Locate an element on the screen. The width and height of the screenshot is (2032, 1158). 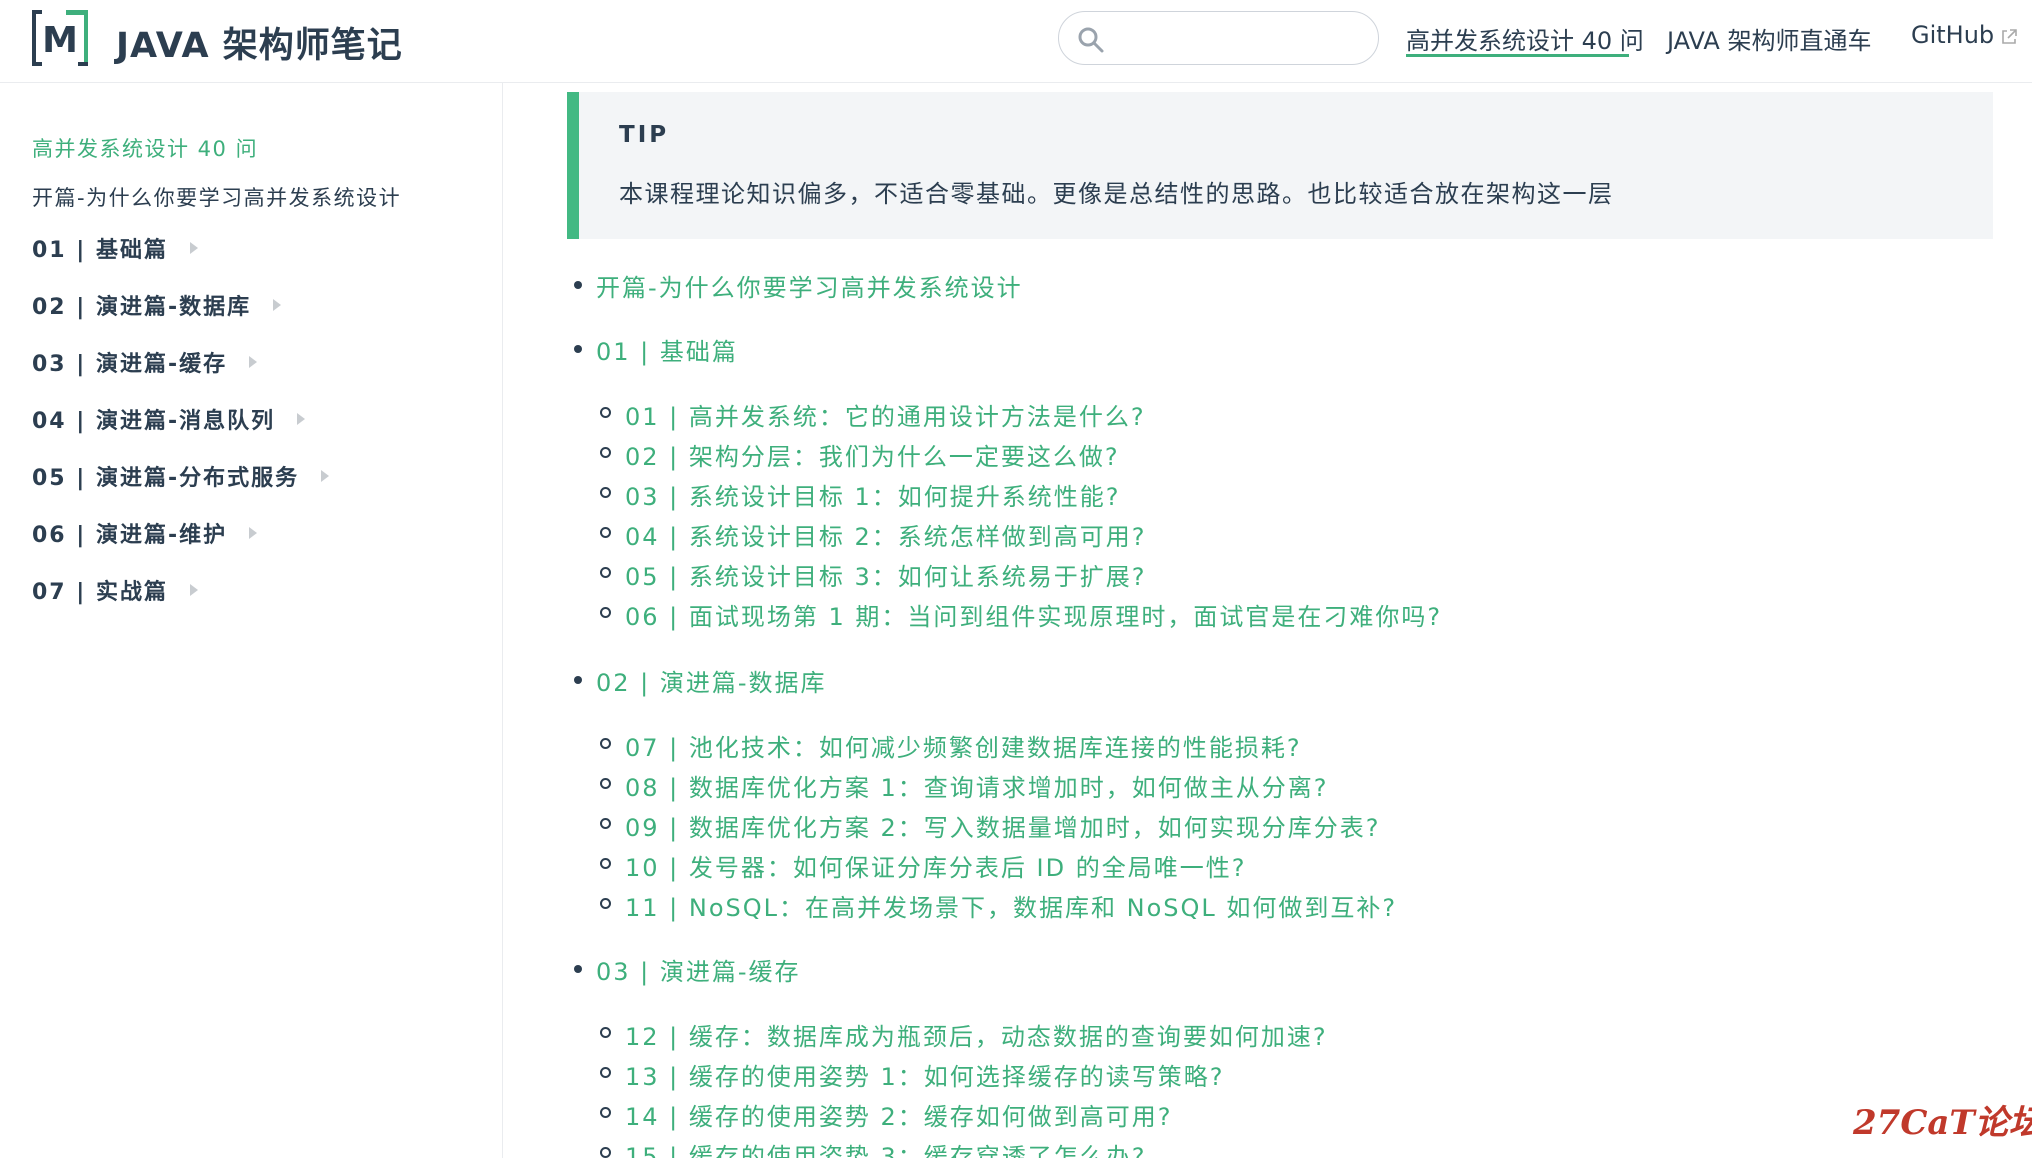
toc-chapter-link: 02 | 架构分层：我们为什么一定要这么做? is located at coordinates (872, 454).